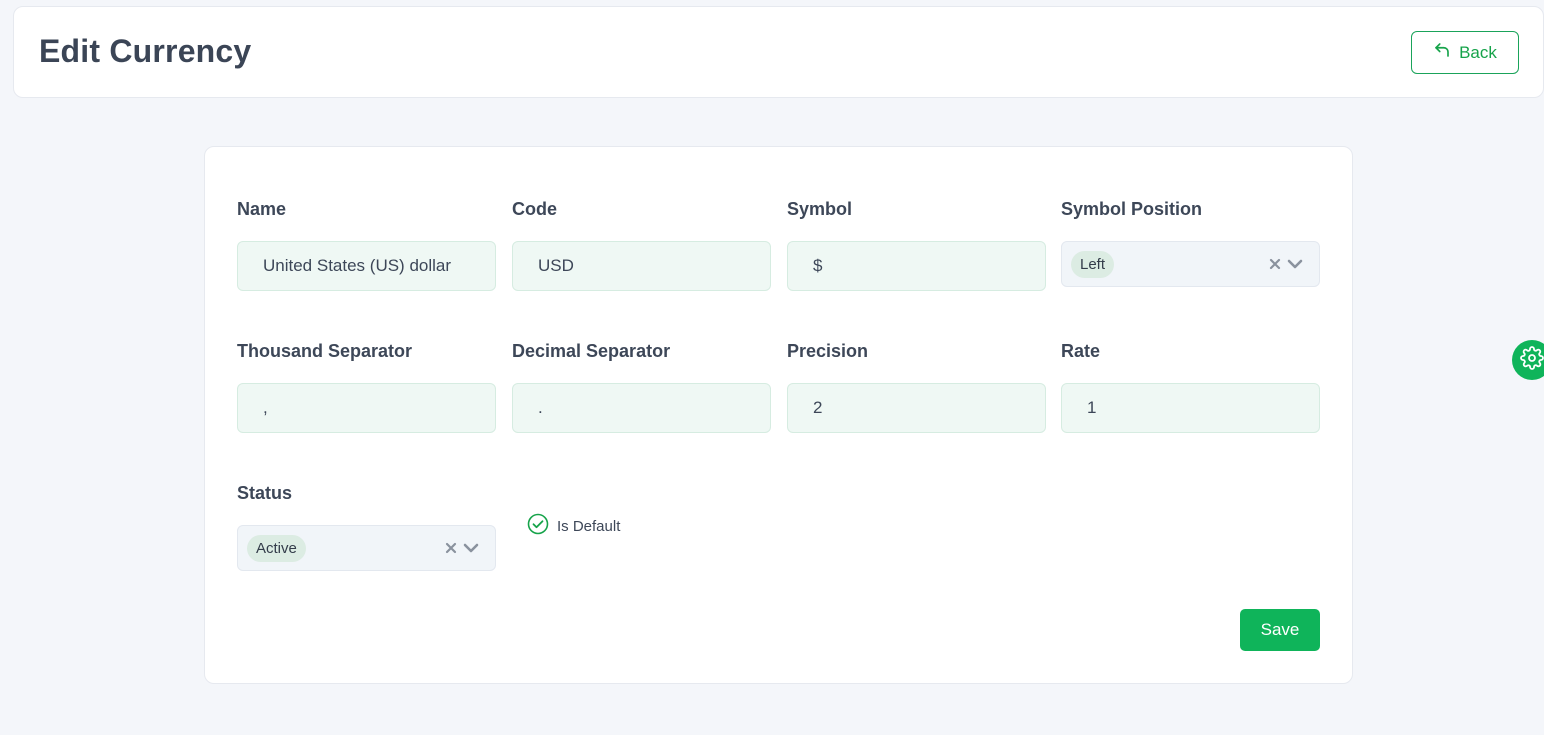  I want to click on is-default-label: Is Default, so click(589, 526).